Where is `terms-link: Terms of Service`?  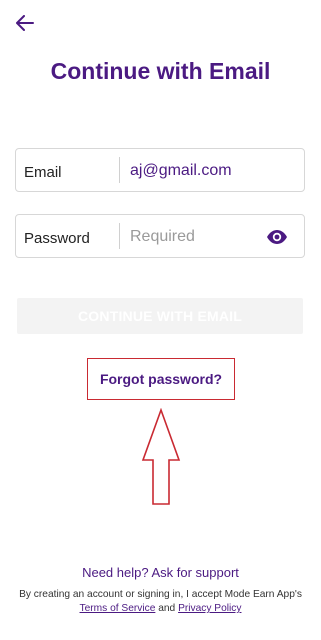 terms-link: Terms of Service is located at coordinates (118, 608).